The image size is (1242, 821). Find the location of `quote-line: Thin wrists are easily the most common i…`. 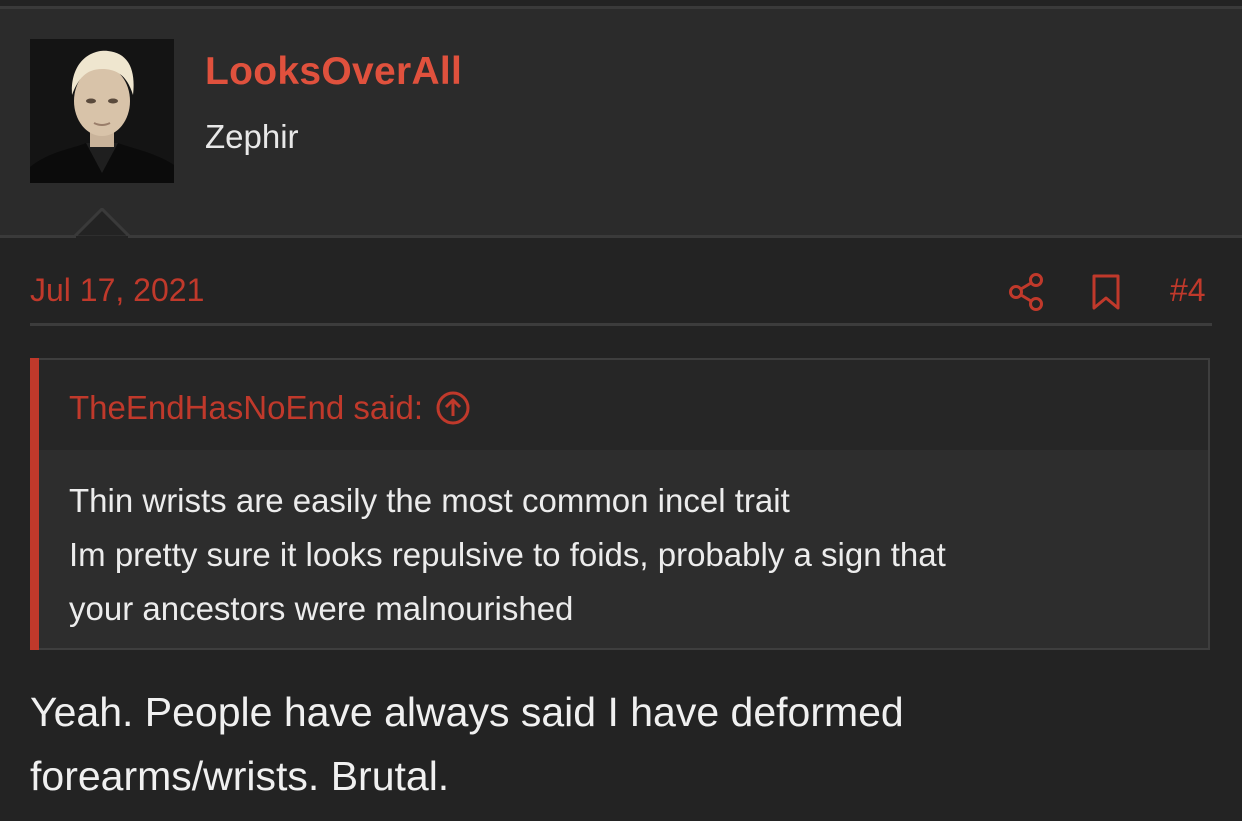

quote-line: Thin wrists are easily the most common i… is located at coordinates (429, 500).